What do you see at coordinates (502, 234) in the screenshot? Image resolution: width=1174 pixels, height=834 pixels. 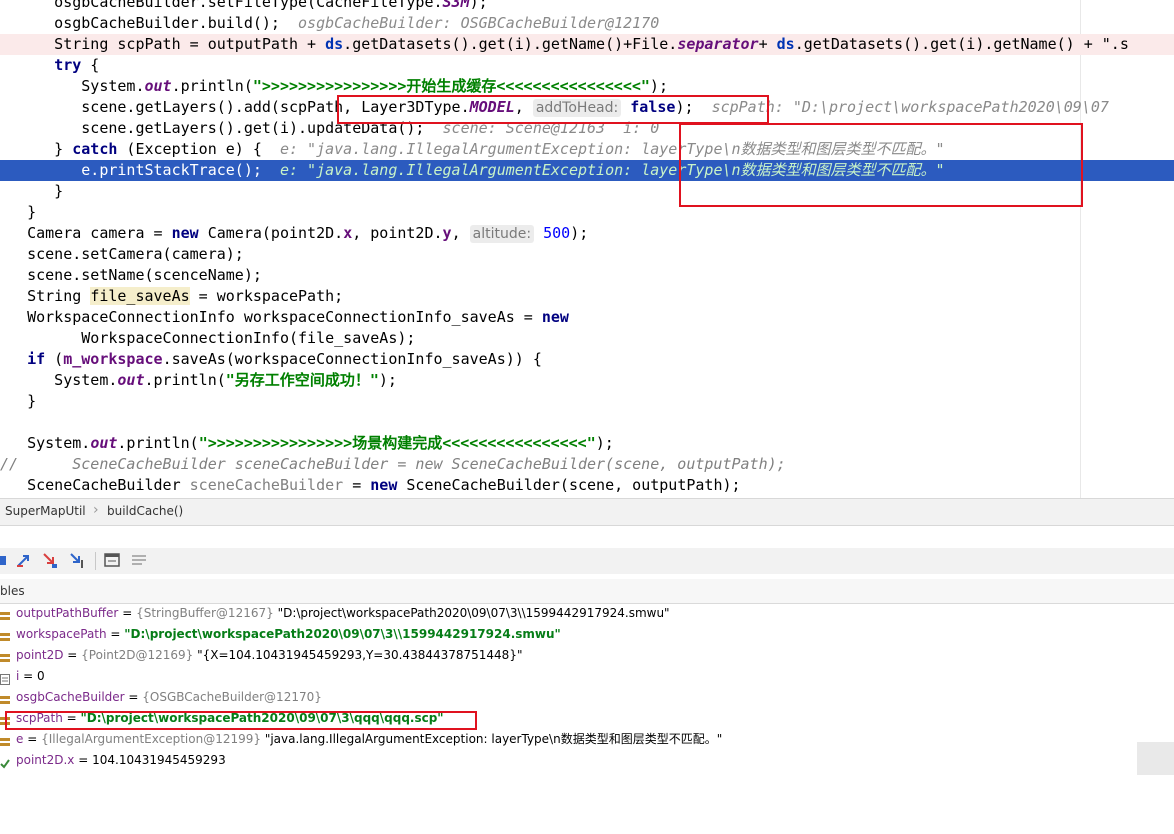 I see `parameter-hint: altitude:` at bounding box center [502, 234].